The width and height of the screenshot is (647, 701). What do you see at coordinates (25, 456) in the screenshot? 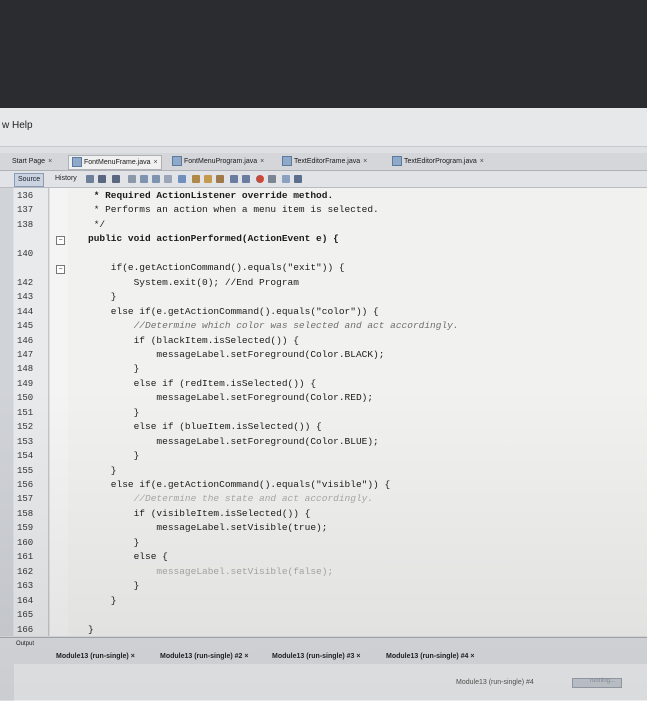
I see `line-number: 154` at bounding box center [25, 456].